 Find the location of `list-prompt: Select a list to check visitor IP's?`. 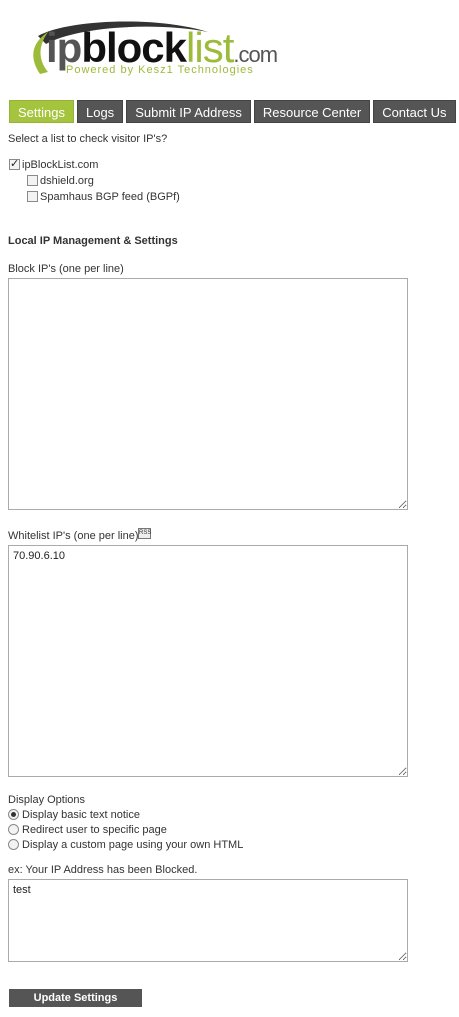

list-prompt: Select a list to check visitor IP's? is located at coordinates (88, 139).